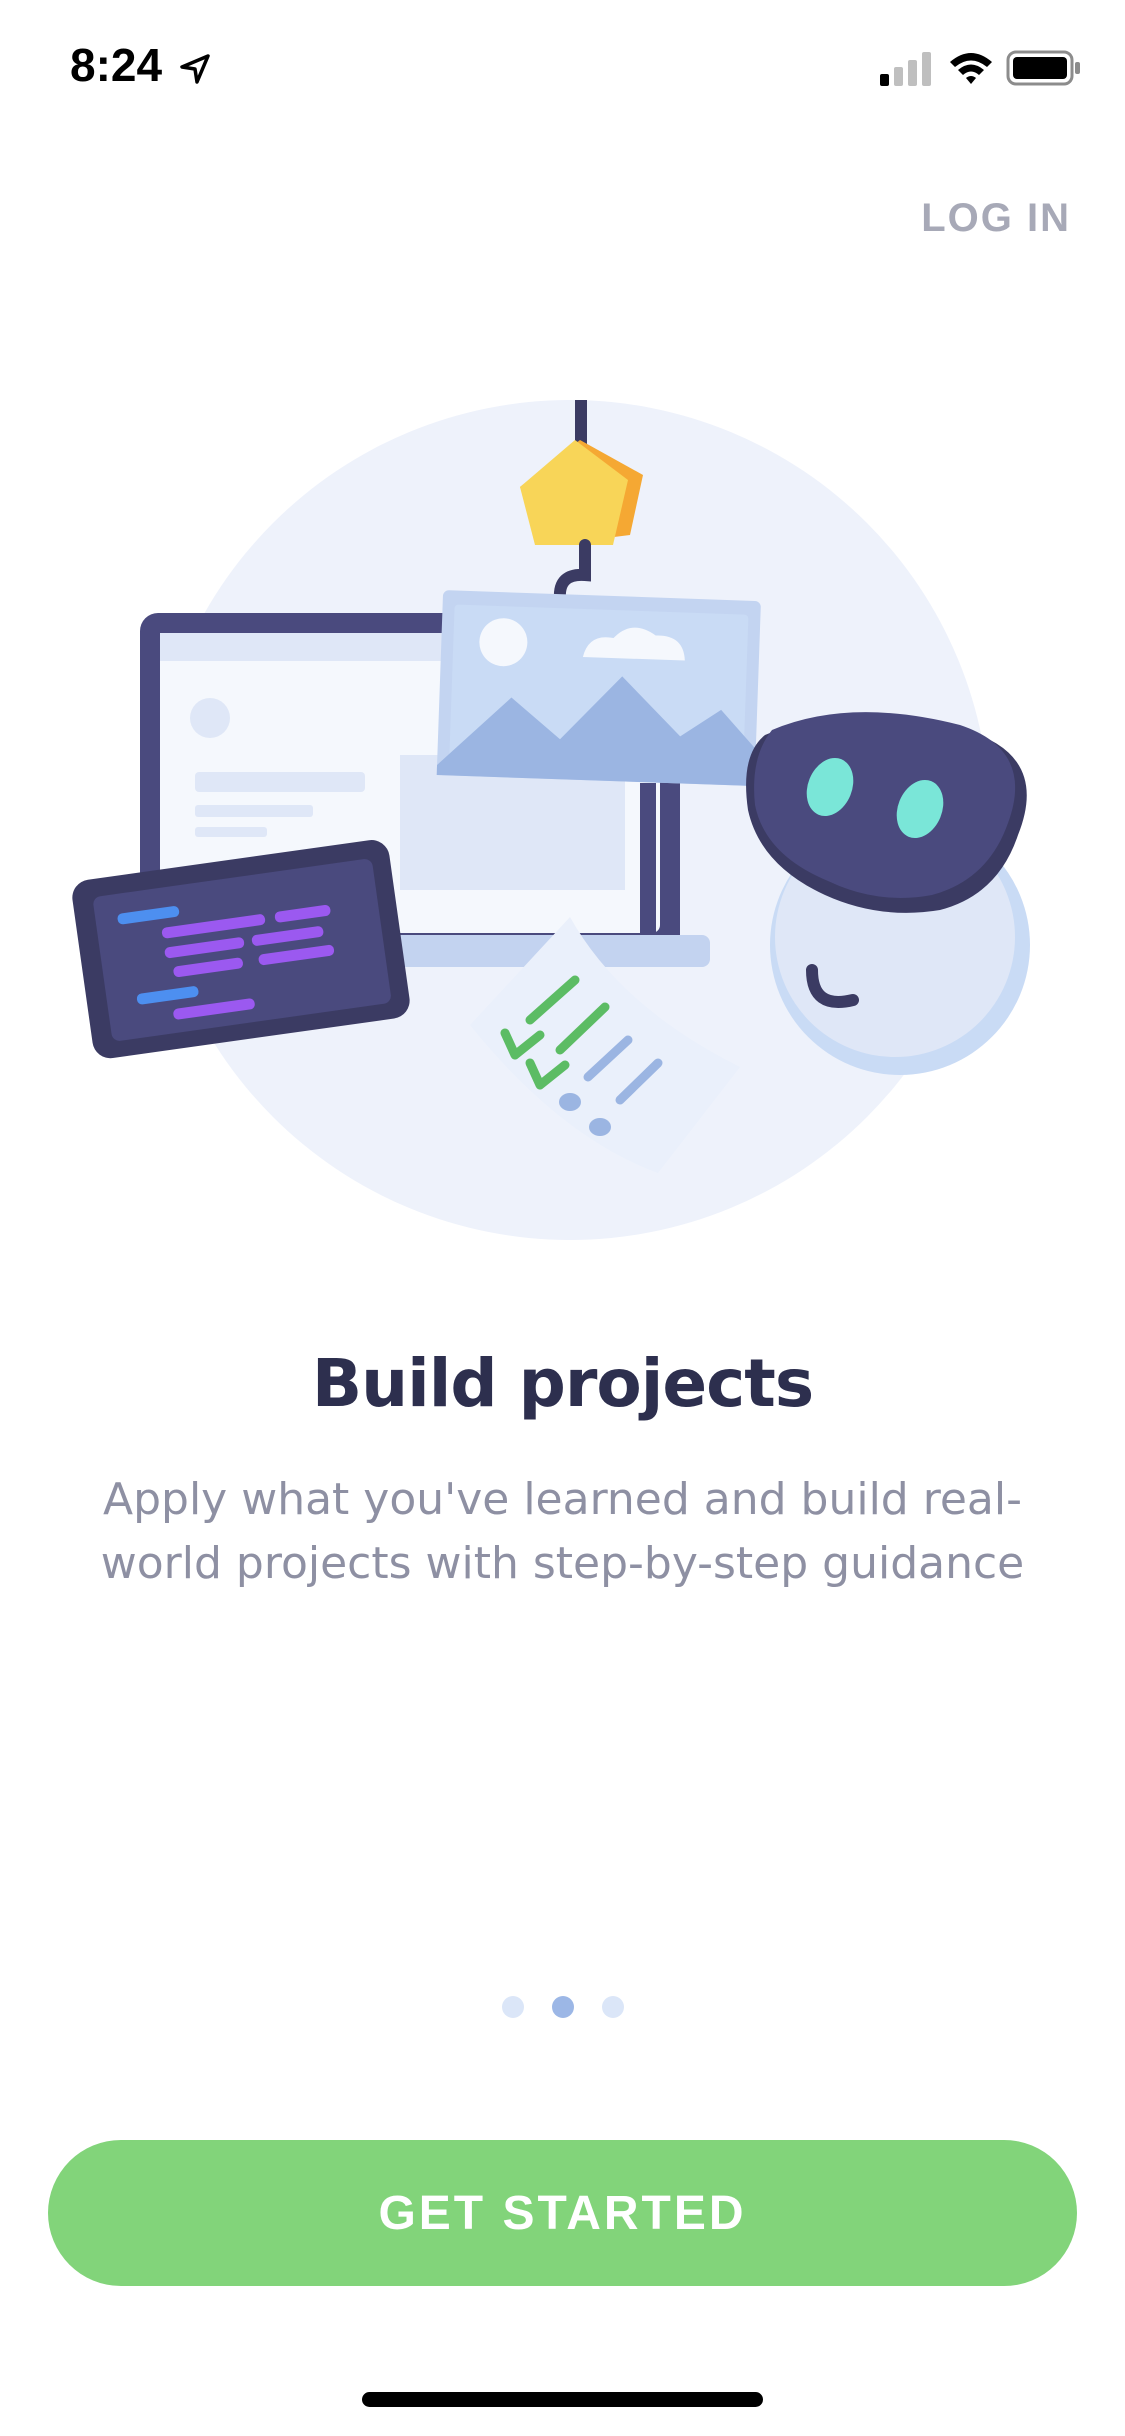  Describe the element at coordinates (971, 68) in the screenshot. I see `wifi-icon` at that location.